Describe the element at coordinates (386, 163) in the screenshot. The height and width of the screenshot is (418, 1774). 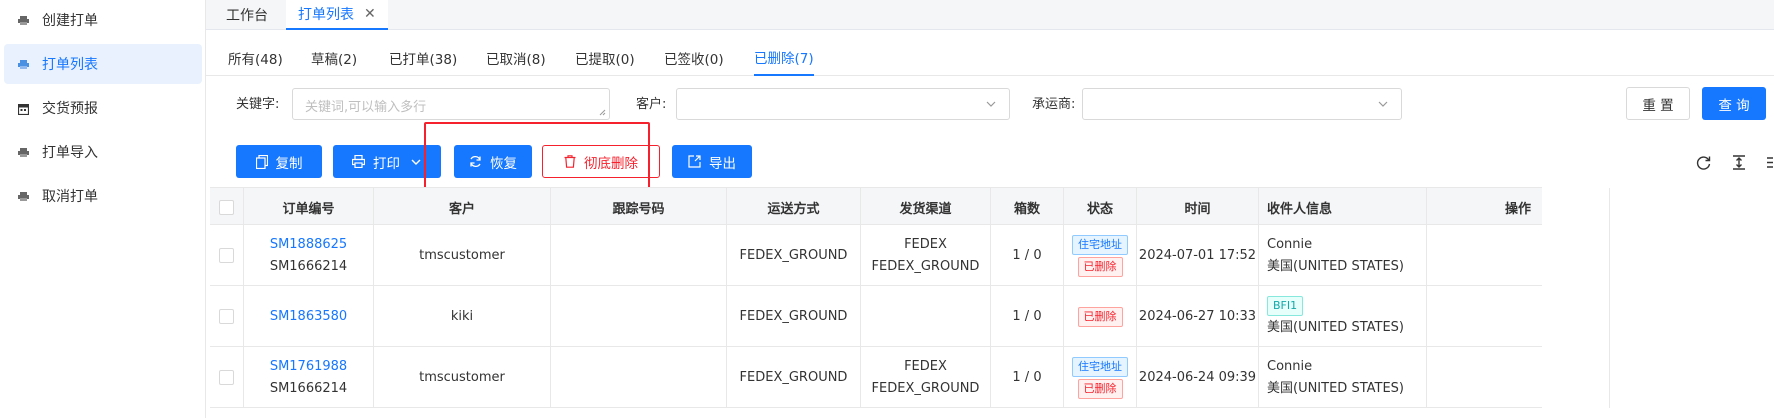
I see `print-label: 打印` at that location.